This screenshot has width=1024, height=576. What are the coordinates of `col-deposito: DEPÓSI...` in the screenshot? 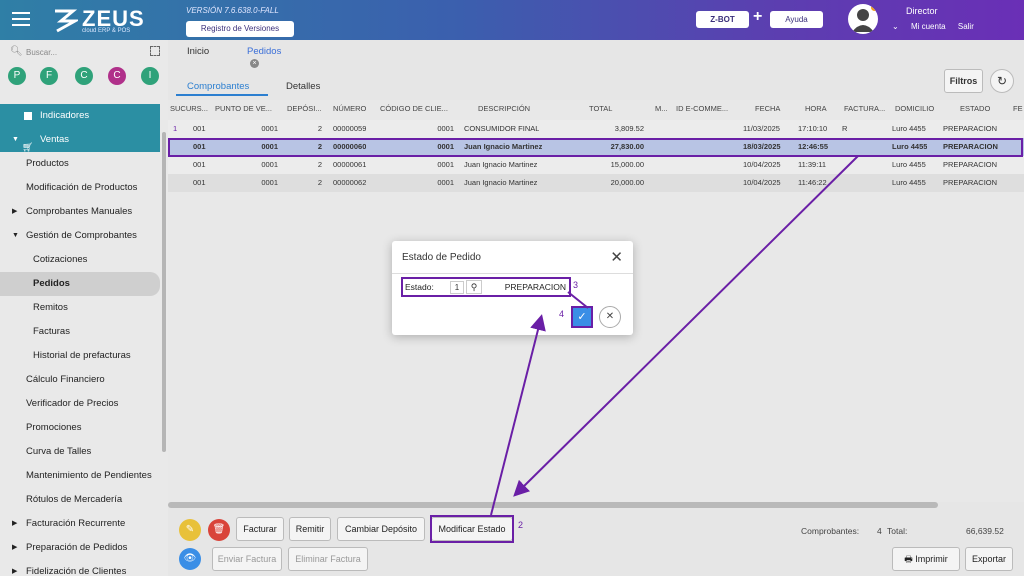 It's located at (305, 108).